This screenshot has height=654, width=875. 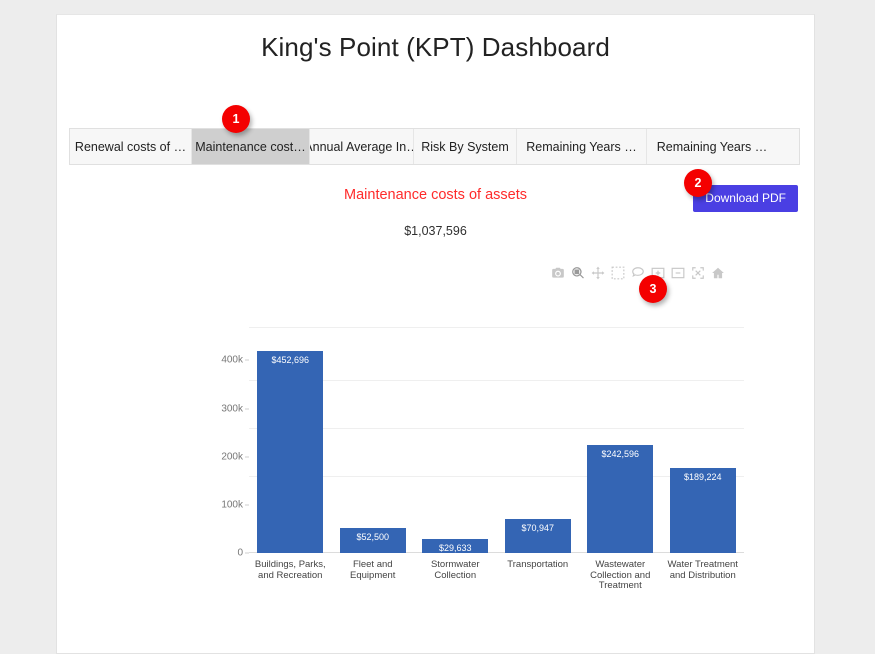 I want to click on y-tick-label: 0, so click(x=240, y=553).